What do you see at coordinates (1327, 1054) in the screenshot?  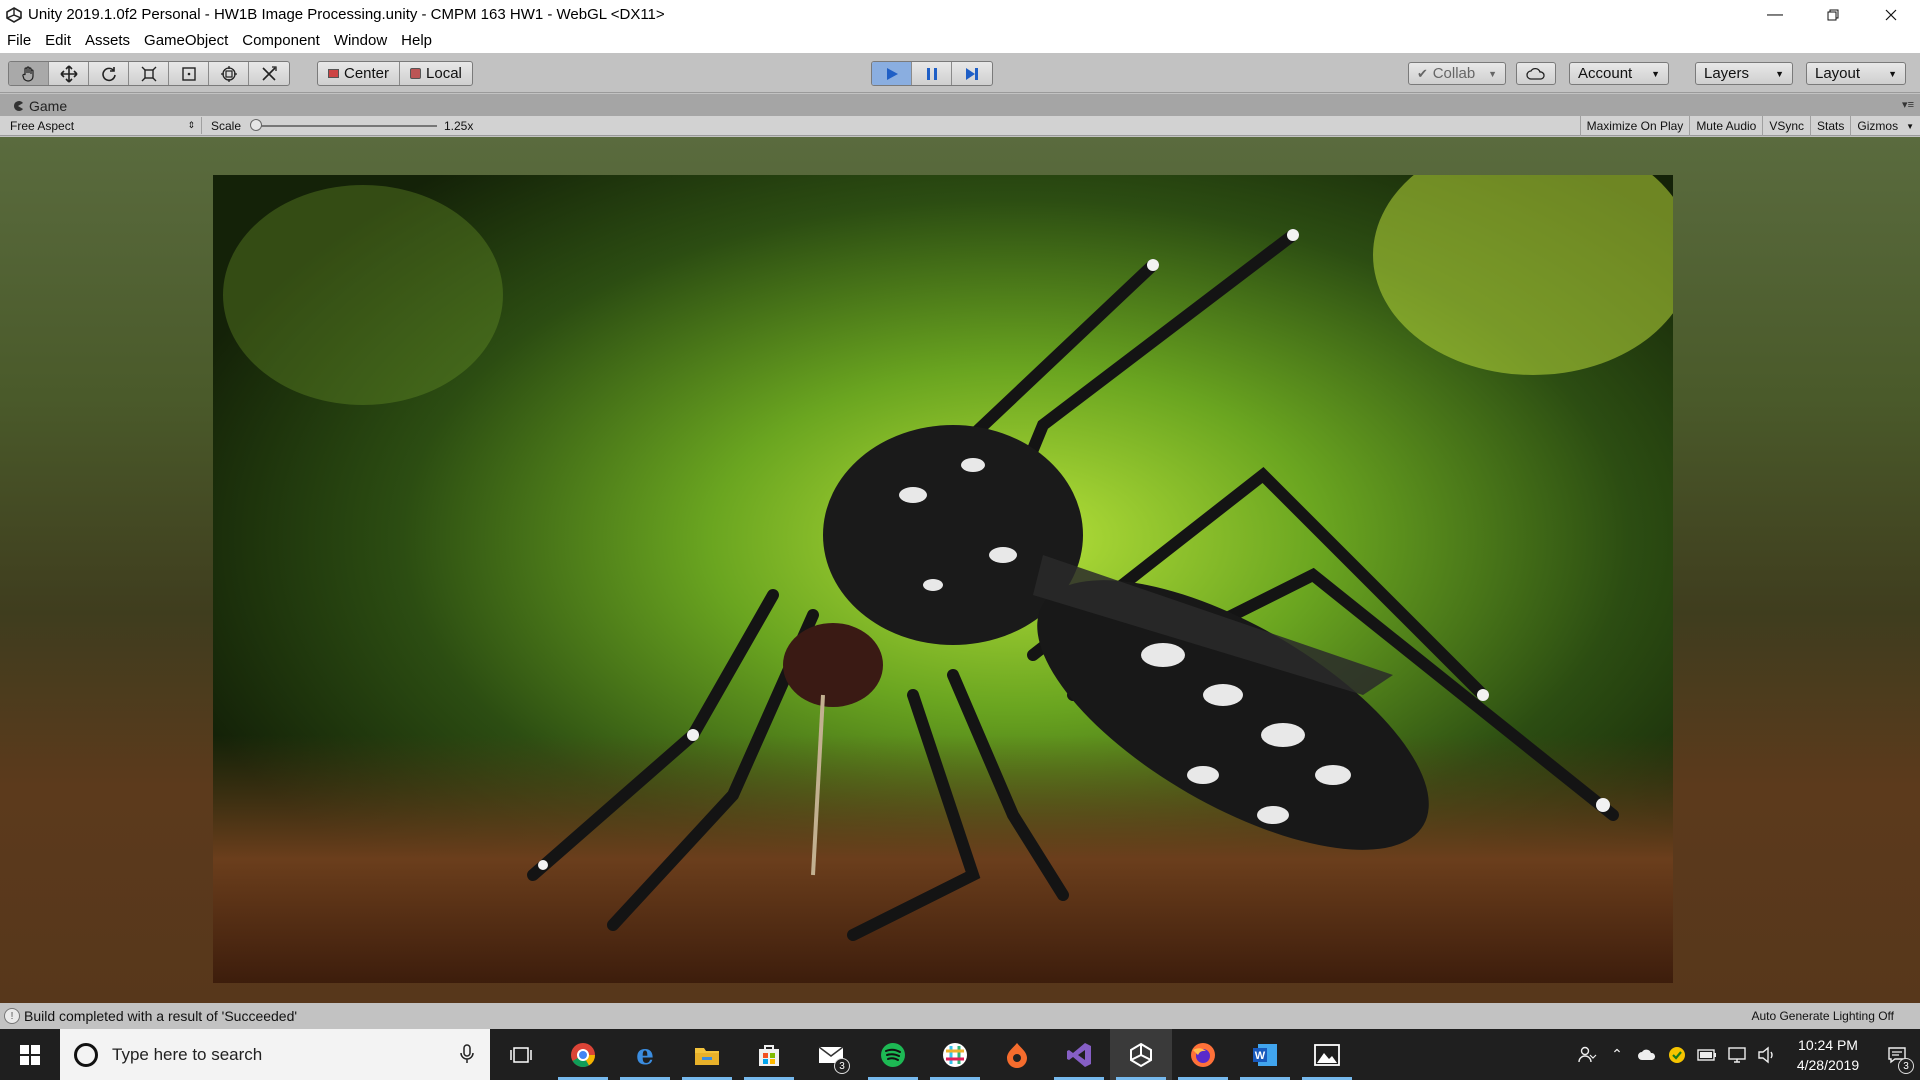 I see `photos-icon` at bounding box center [1327, 1054].